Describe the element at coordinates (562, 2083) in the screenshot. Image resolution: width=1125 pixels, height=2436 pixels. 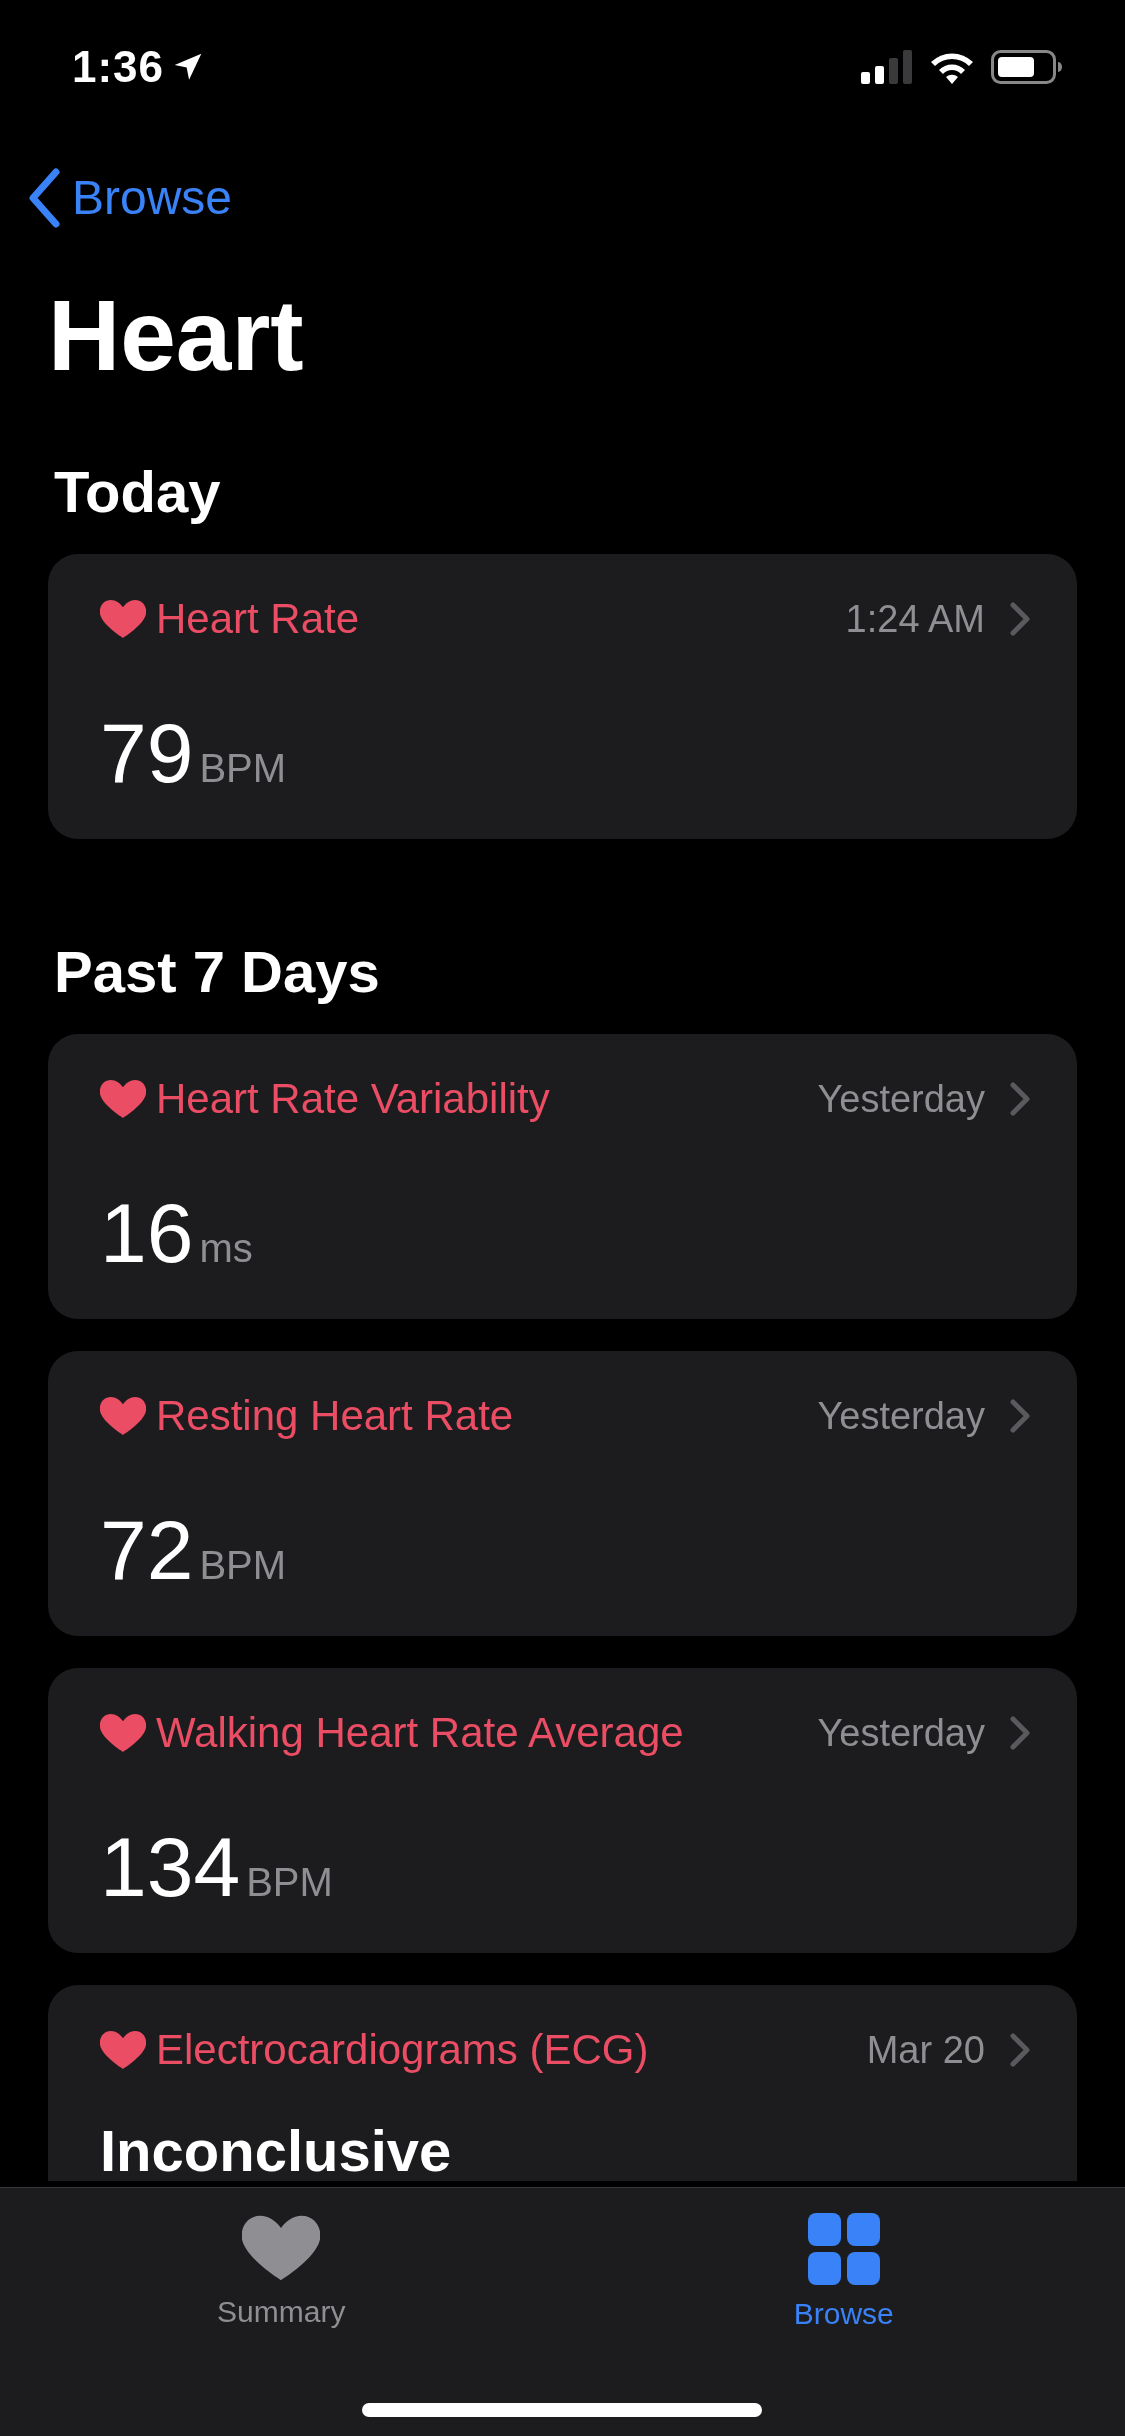
I see `metric-card: Electrocardiograms (ECG) Mar 20 Inconclusive` at that location.